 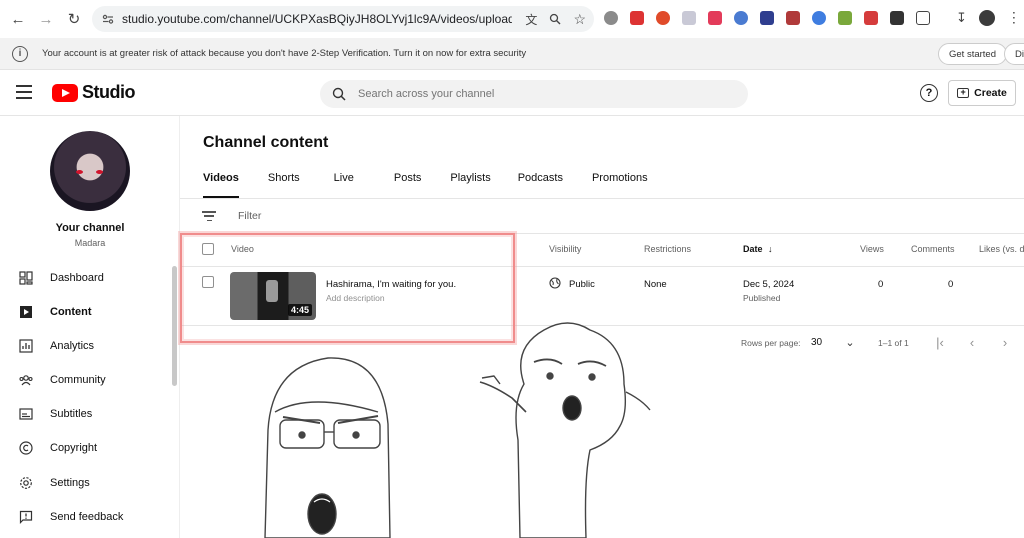 What do you see at coordinates (355, 298) in the screenshot?
I see `video-description: Add description` at bounding box center [355, 298].